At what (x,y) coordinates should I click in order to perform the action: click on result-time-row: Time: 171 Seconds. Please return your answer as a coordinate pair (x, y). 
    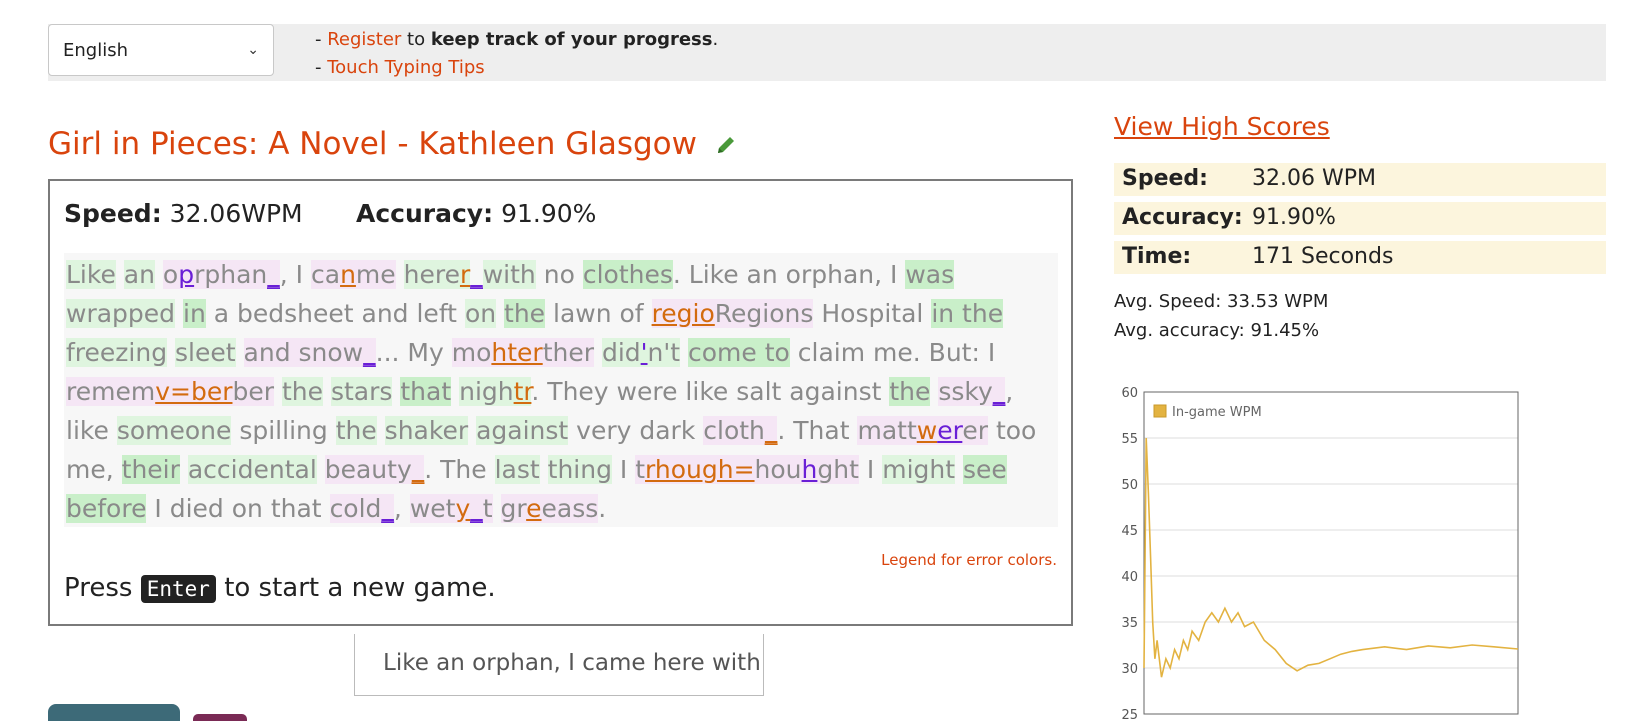
    Looking at the image, I should click on (1360, 257).